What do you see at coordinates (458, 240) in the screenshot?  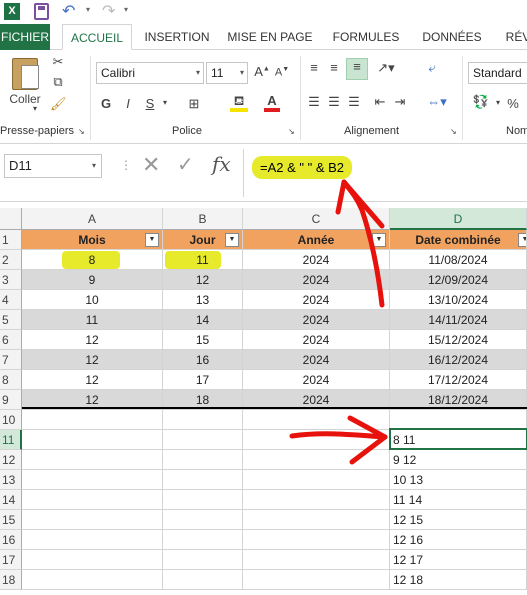 I see `table-header-date-combinee: Date combinée ▼` at bounding box center [458, 240].